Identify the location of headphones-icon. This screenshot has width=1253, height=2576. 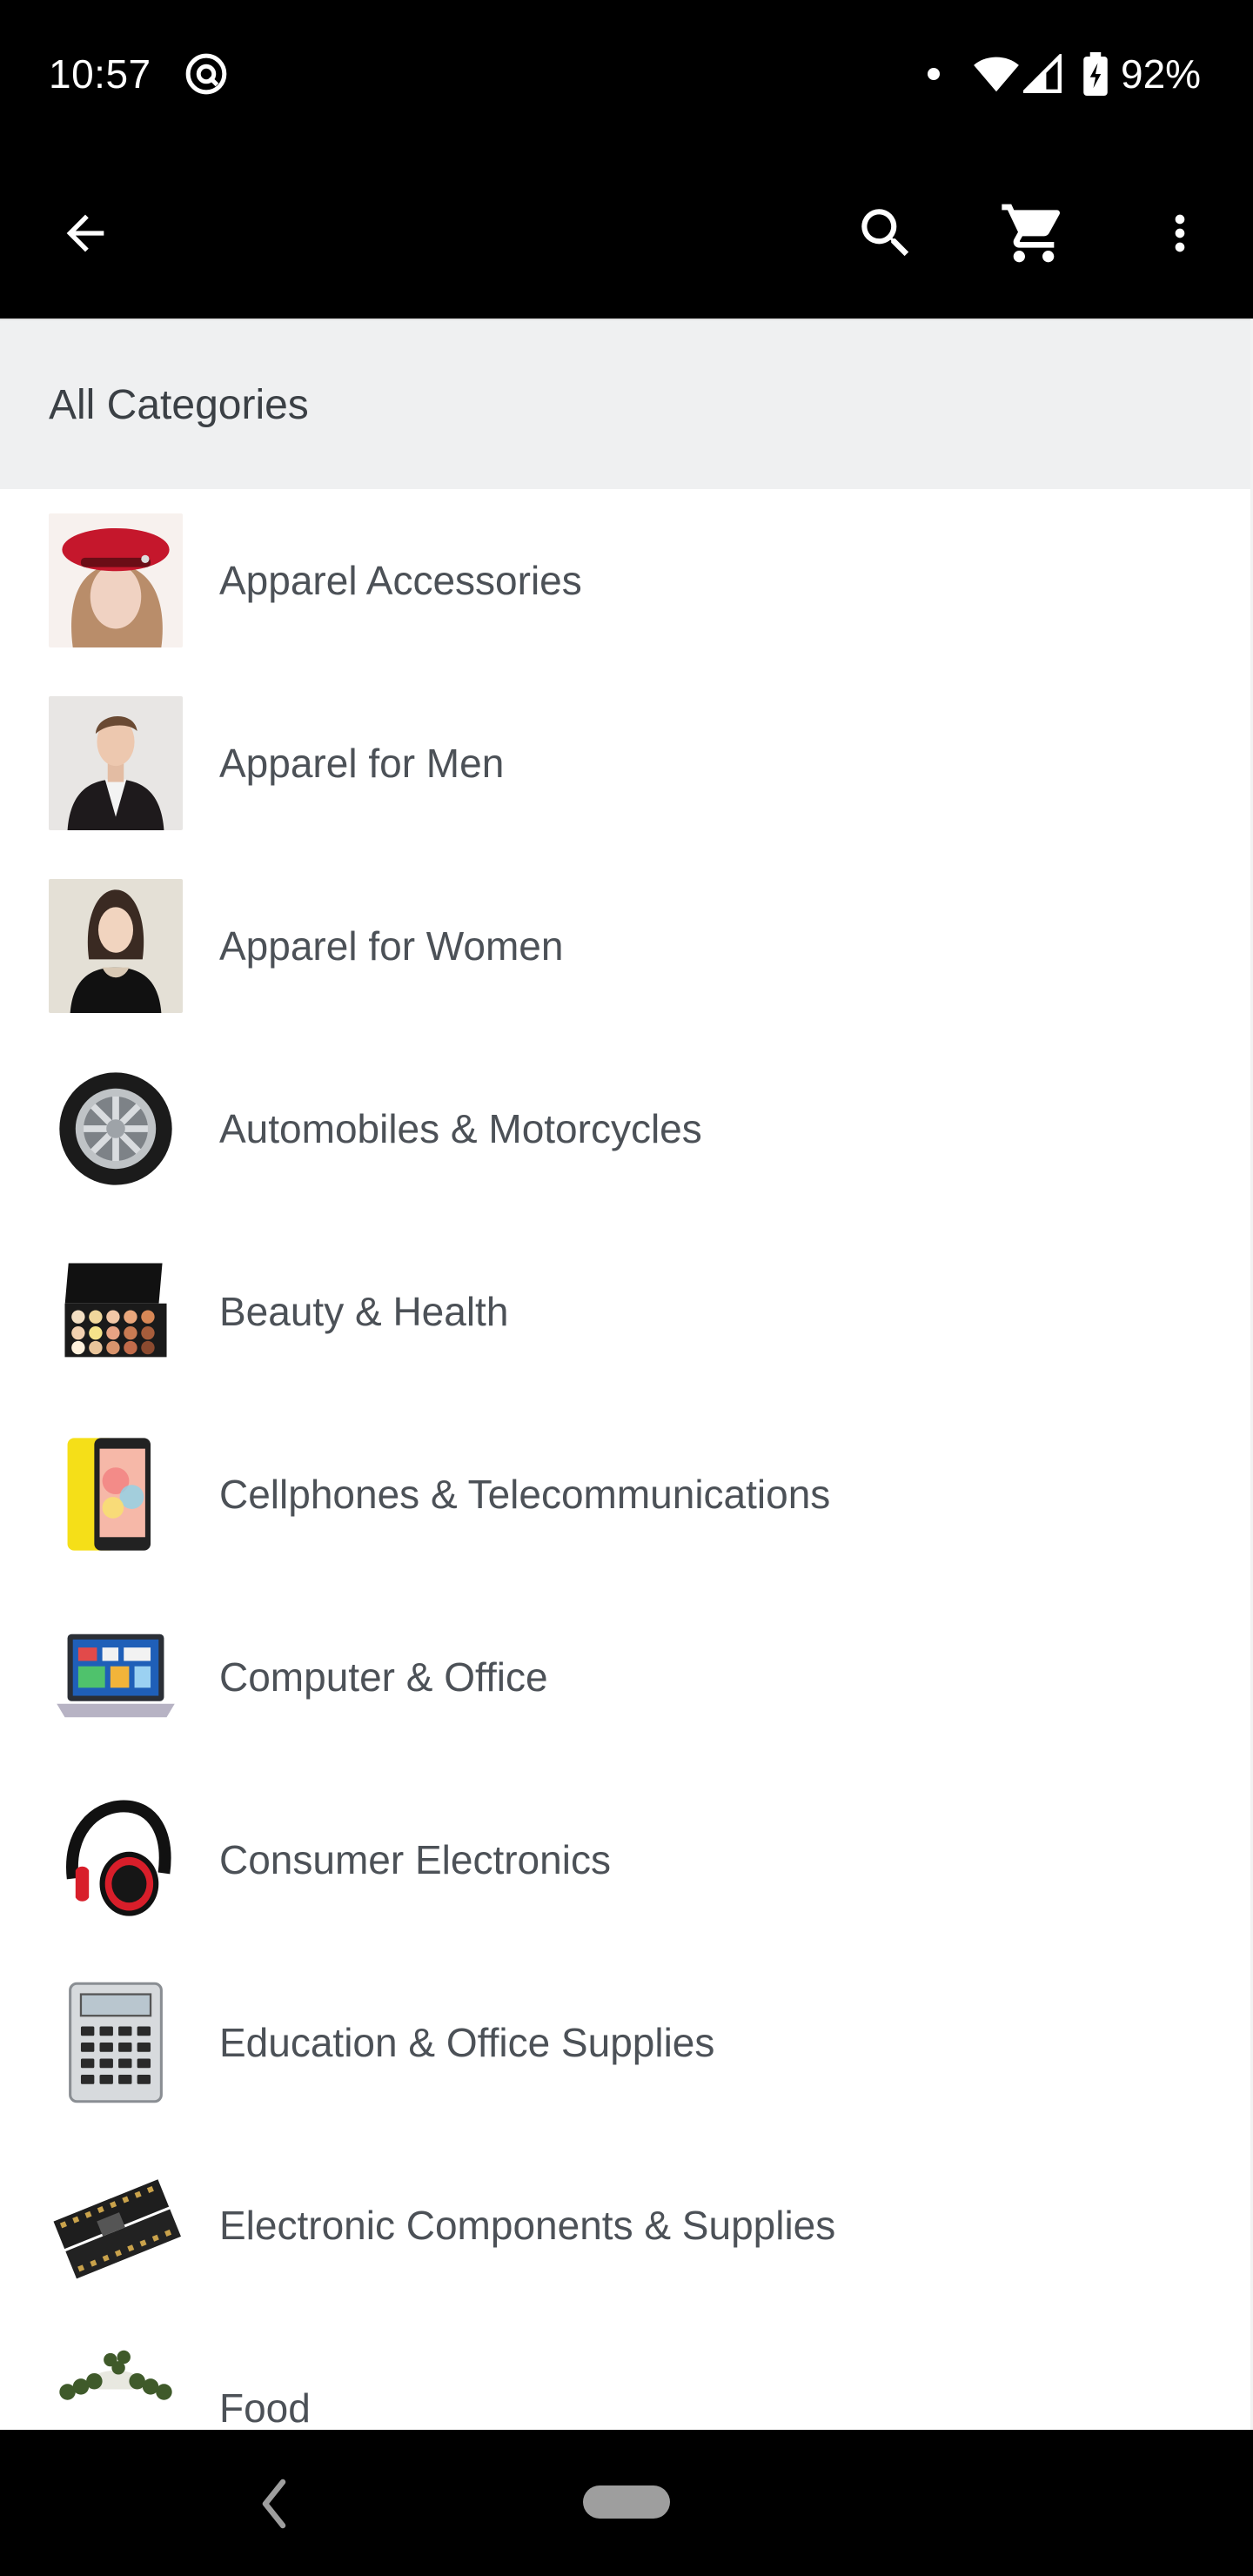
(116, 1860).